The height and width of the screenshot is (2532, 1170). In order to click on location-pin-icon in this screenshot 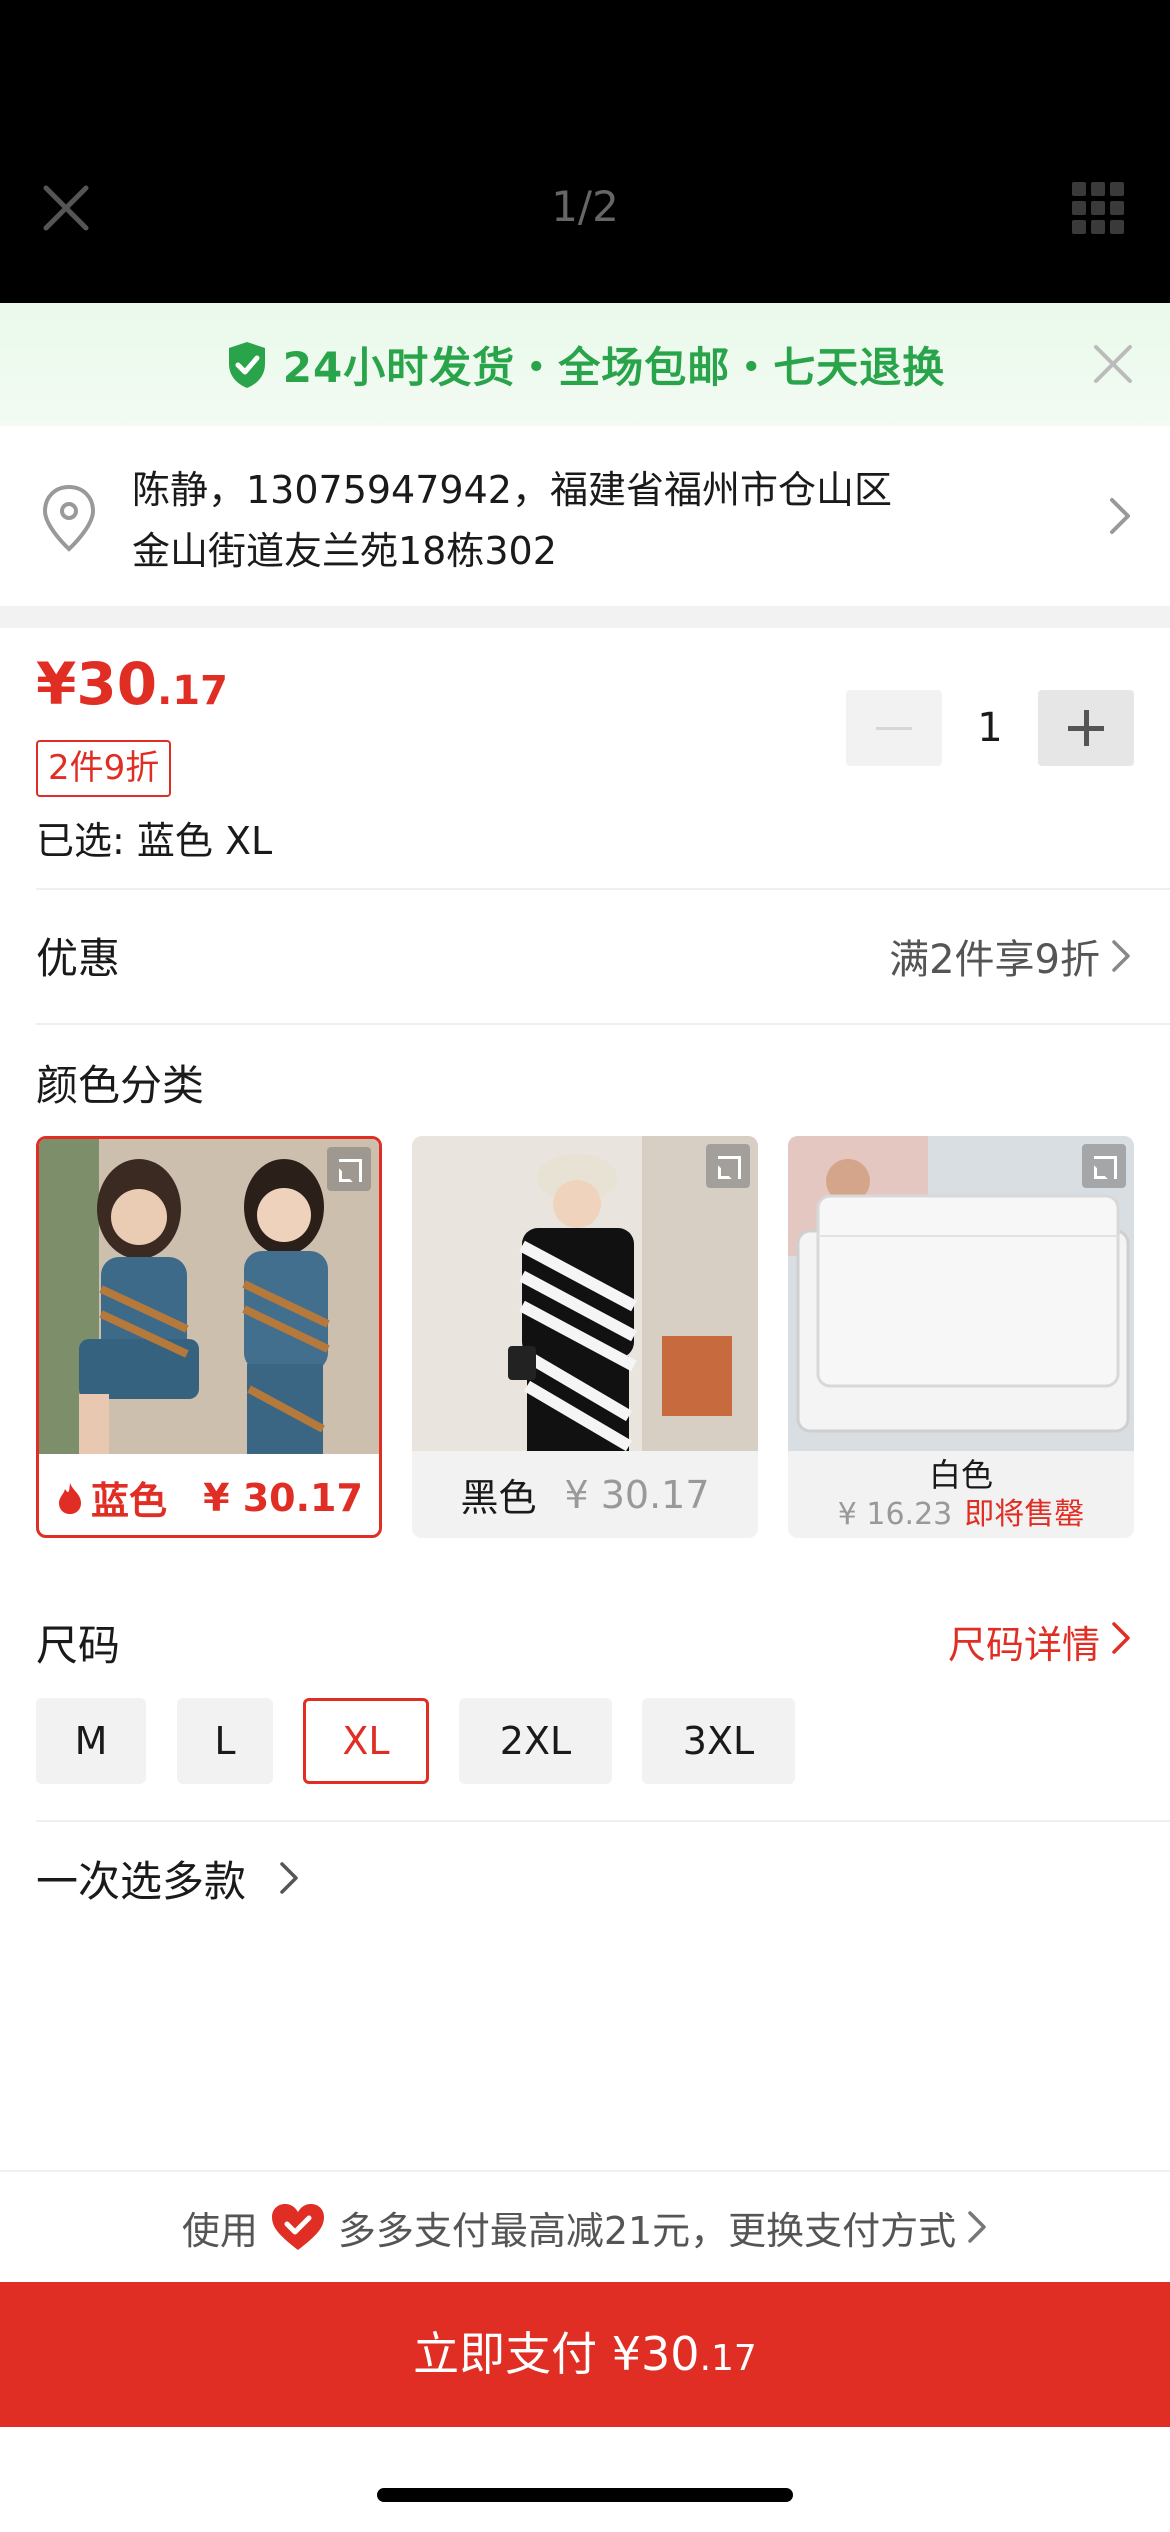, I will do `click(69, 518)`.